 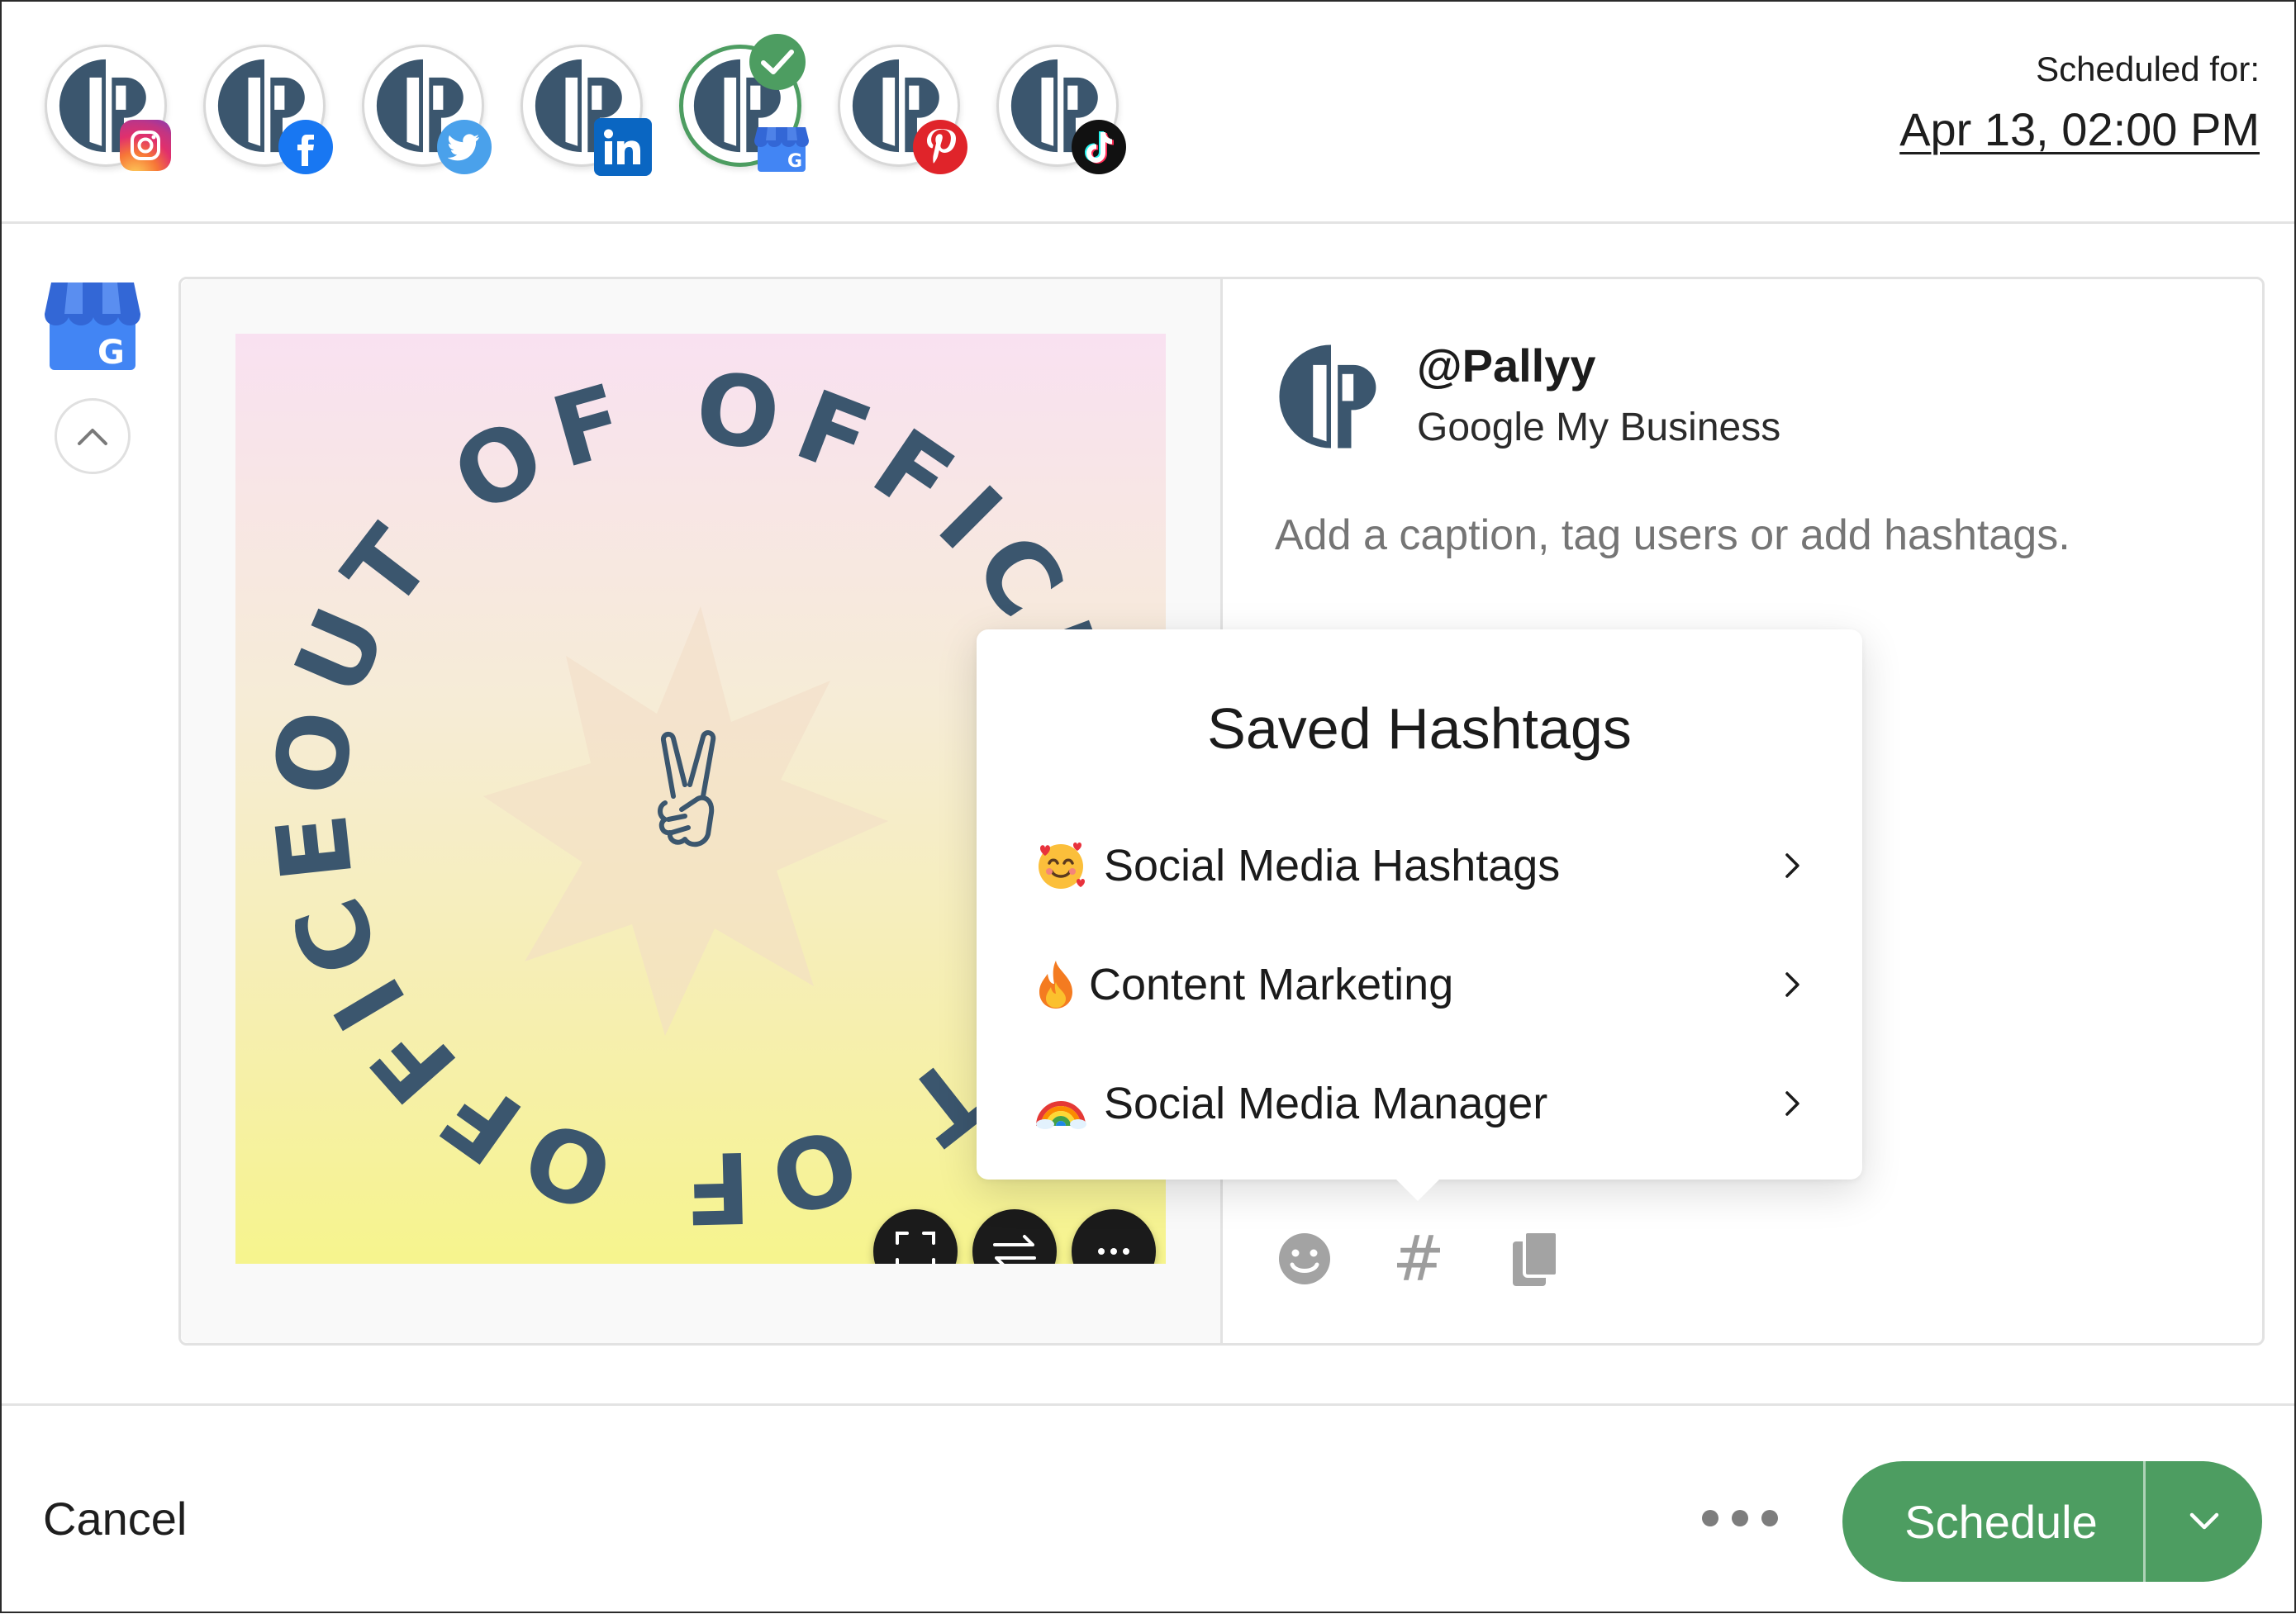 What do you see at coordinates (1060, 1103) in the screenshot?
I see `rainbow-icon` at bounding box center [1060, 1103].